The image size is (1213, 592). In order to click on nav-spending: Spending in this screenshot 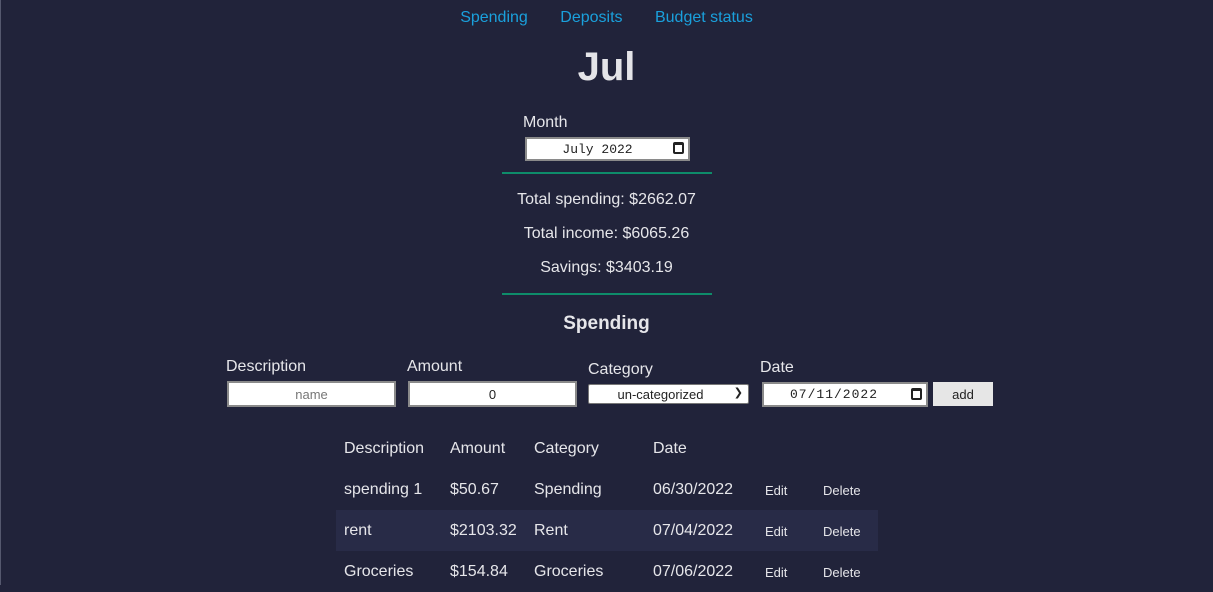, I will do `click(494, 17)`.